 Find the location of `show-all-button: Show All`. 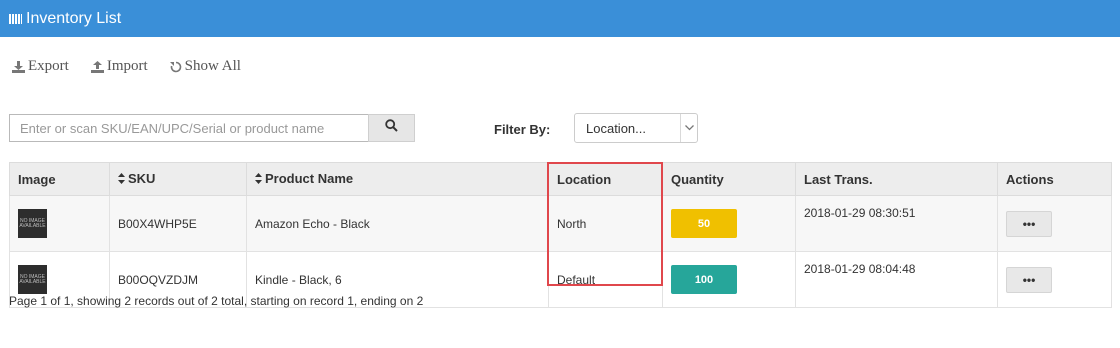

show-all-button: Show All is located at coordinates (205, 66).